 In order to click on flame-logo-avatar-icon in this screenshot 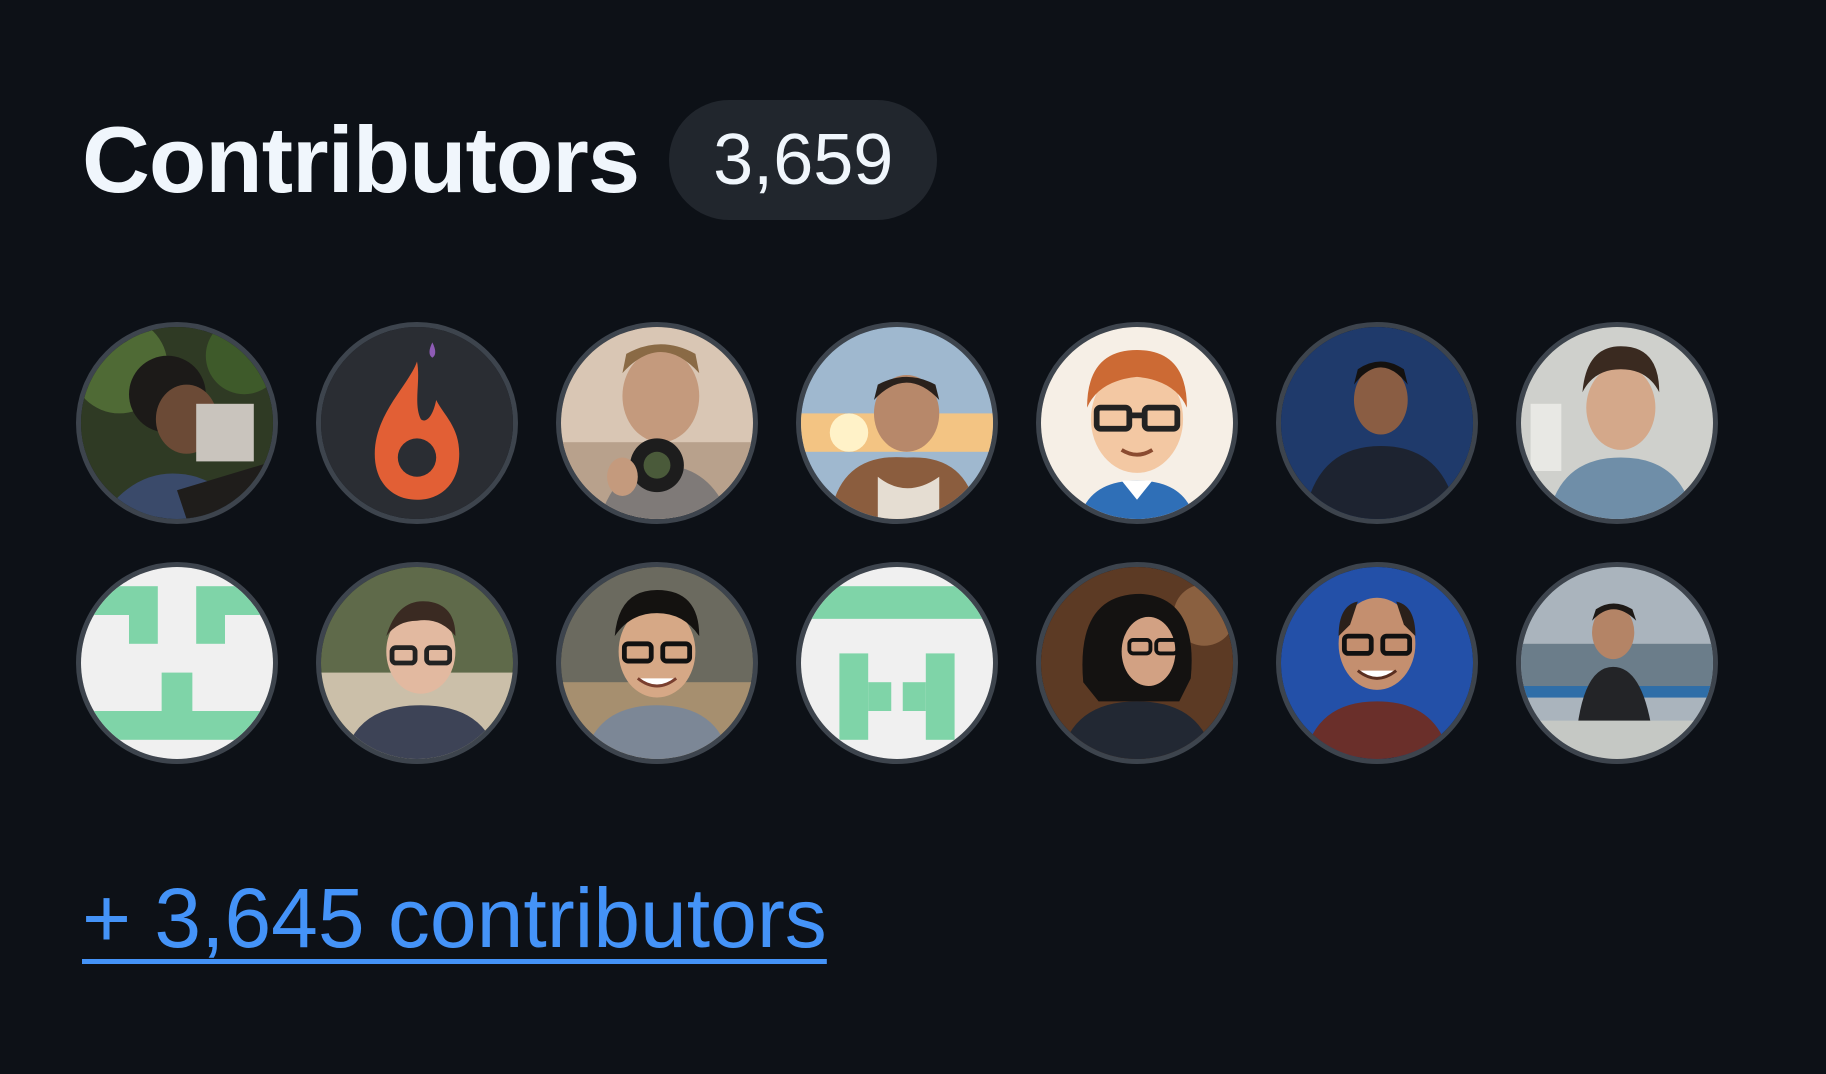, I will do `click(417, 423)`.